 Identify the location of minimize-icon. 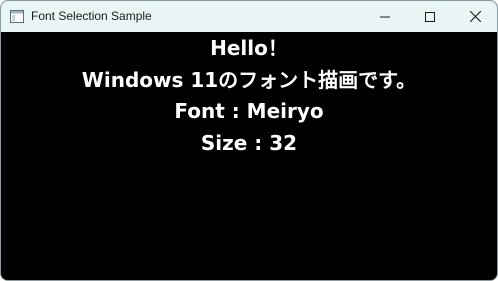
(385, 16).